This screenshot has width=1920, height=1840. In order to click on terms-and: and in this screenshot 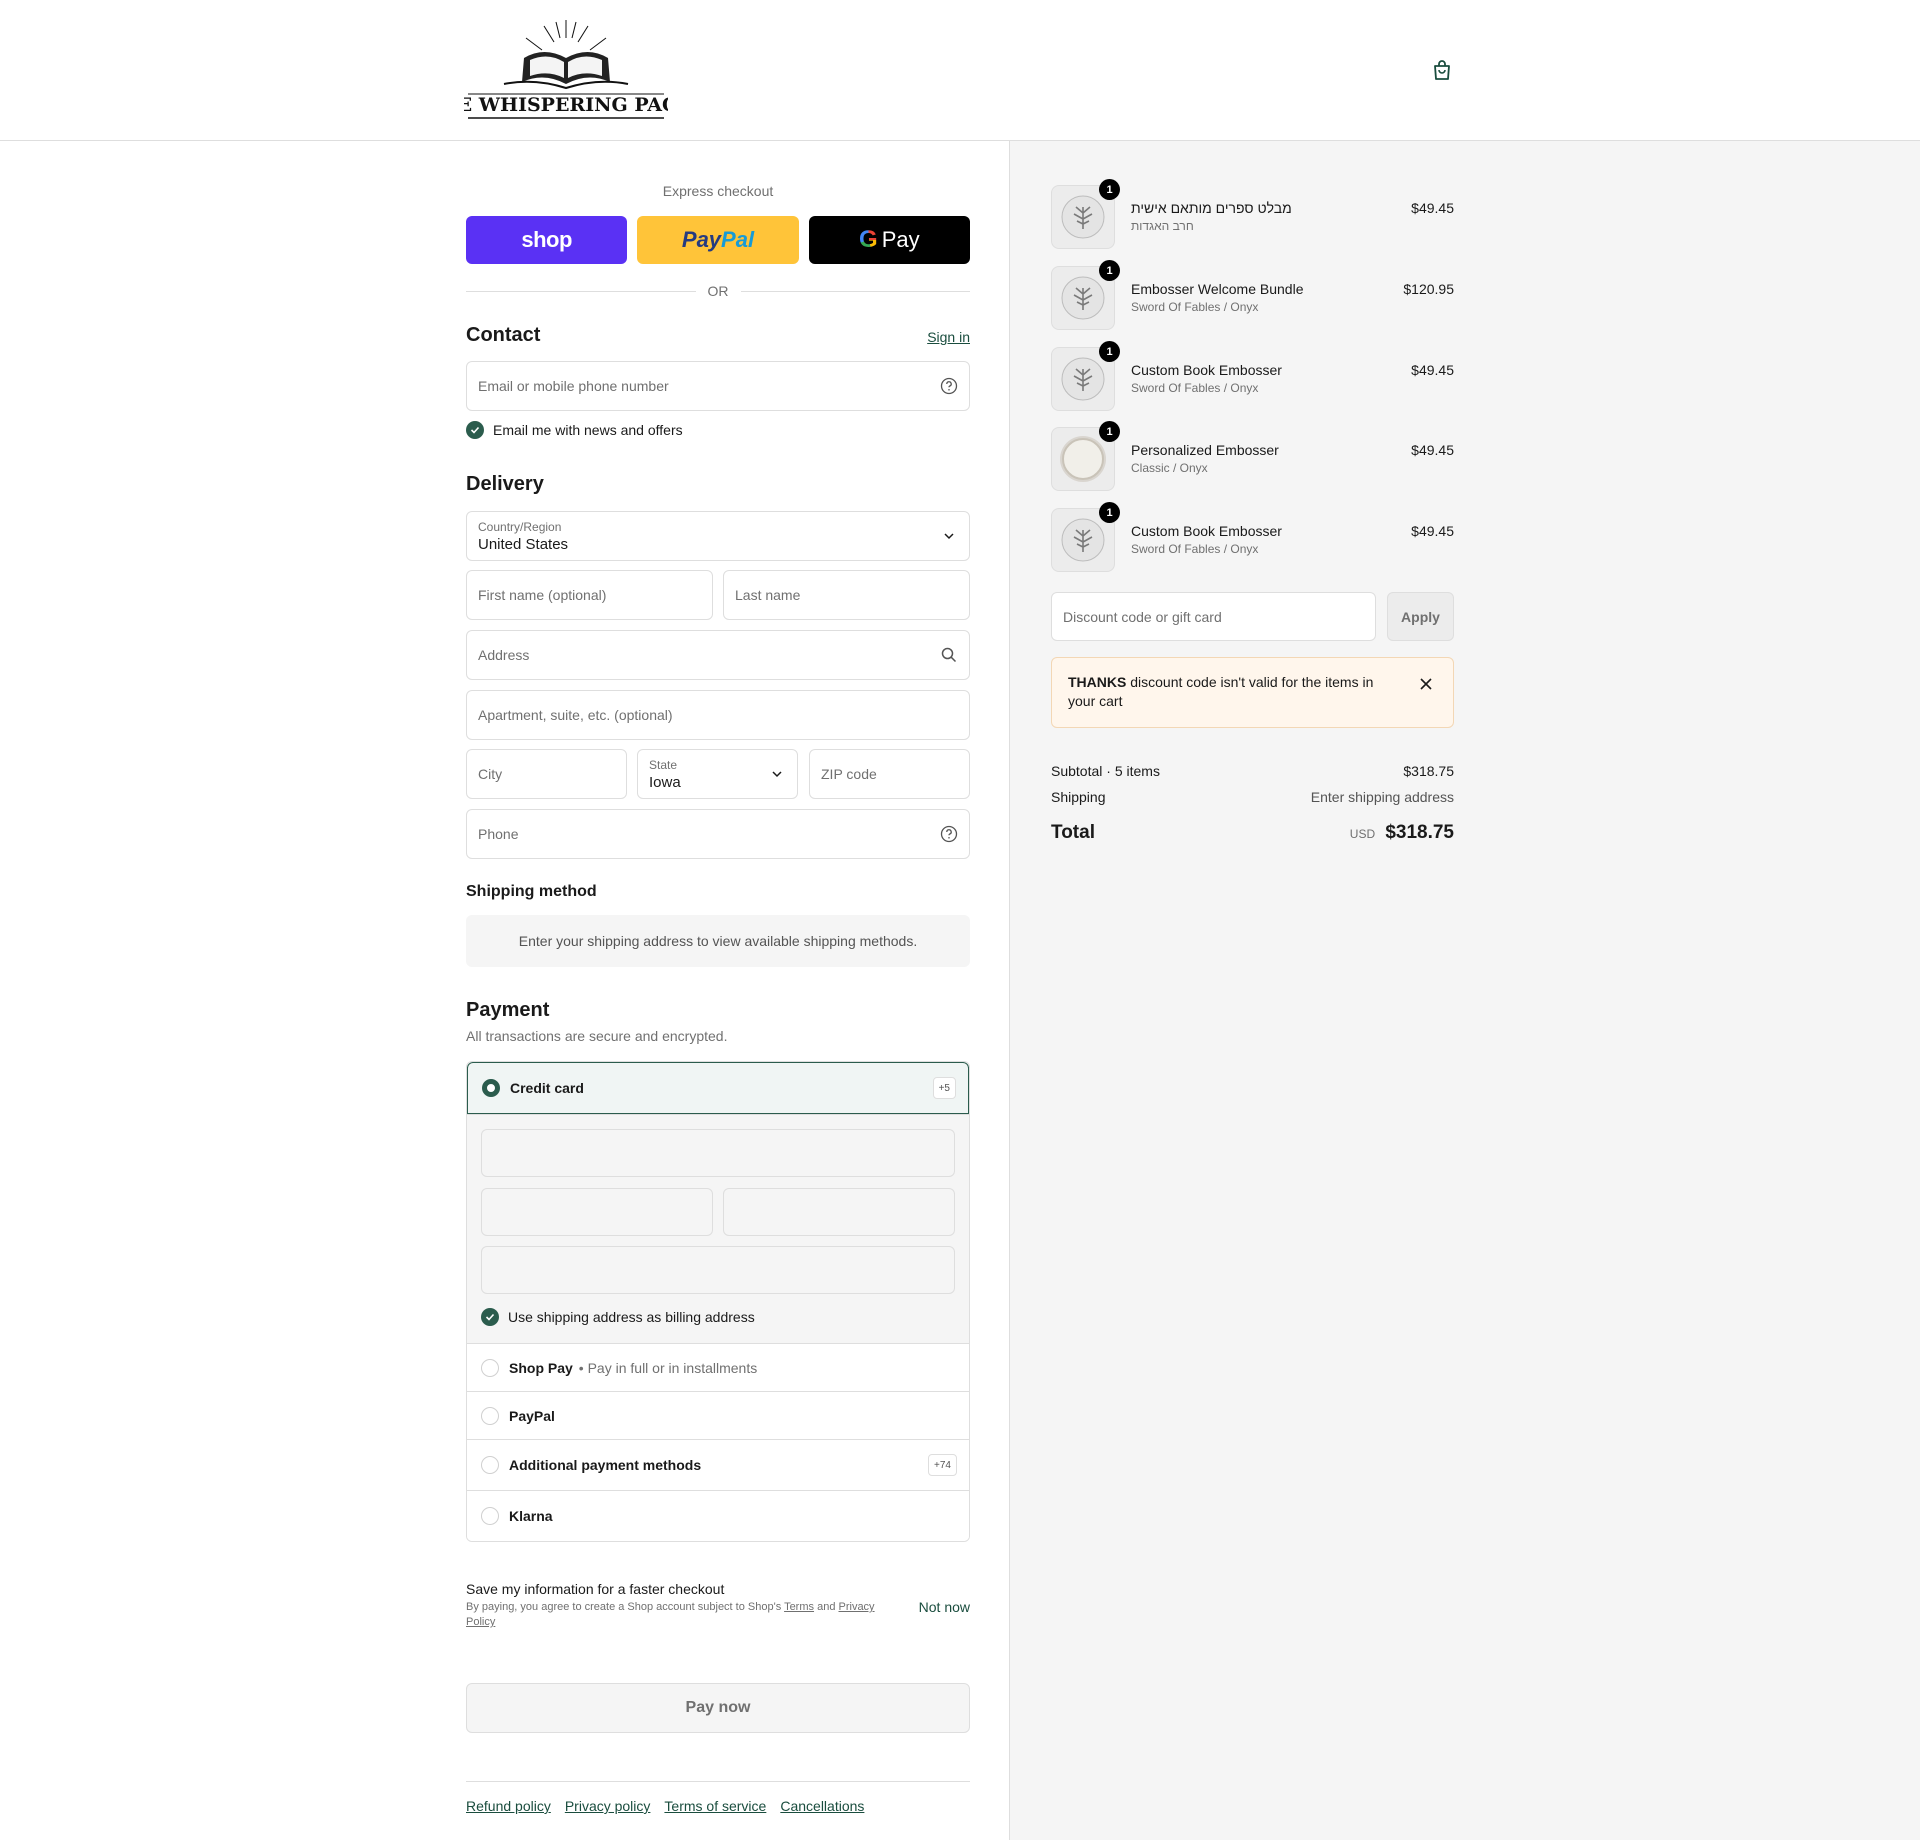, I will do `click(826, 1607)`.